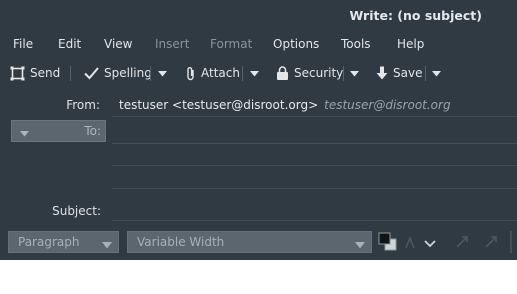  I want to click on subject-label: Subject:, so click(76, 211).